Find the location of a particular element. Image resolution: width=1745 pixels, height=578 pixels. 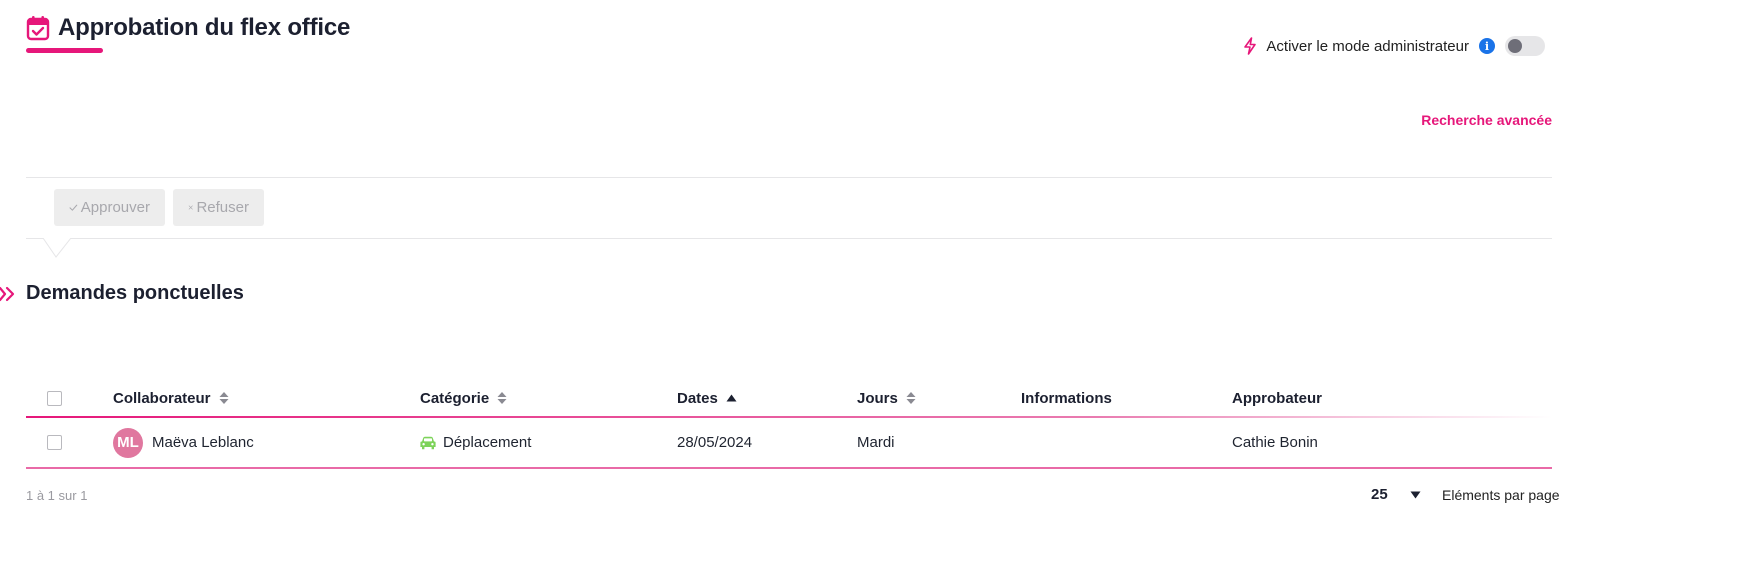

title-underline is located at coordinates (64, 50).